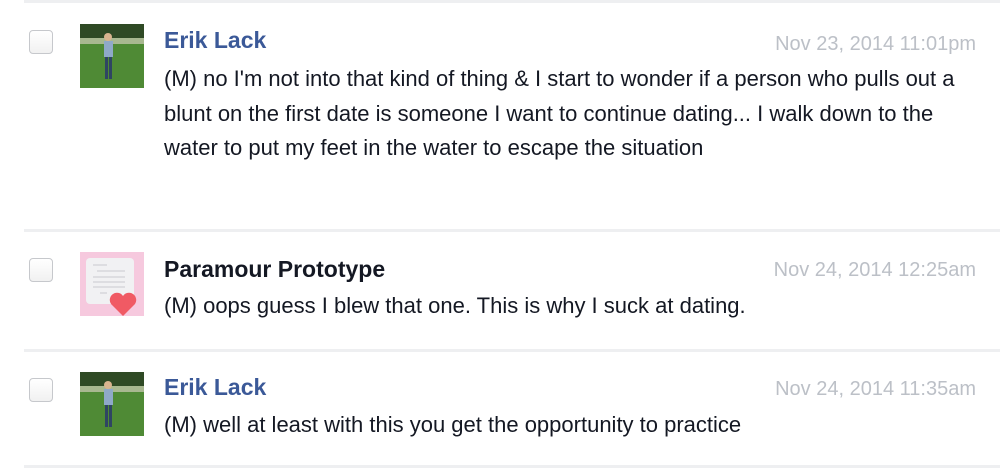  What do you see at coordinates (111, 287) in the screenshot?
I see `love-letter-icon` at bounding box center [111, 287].